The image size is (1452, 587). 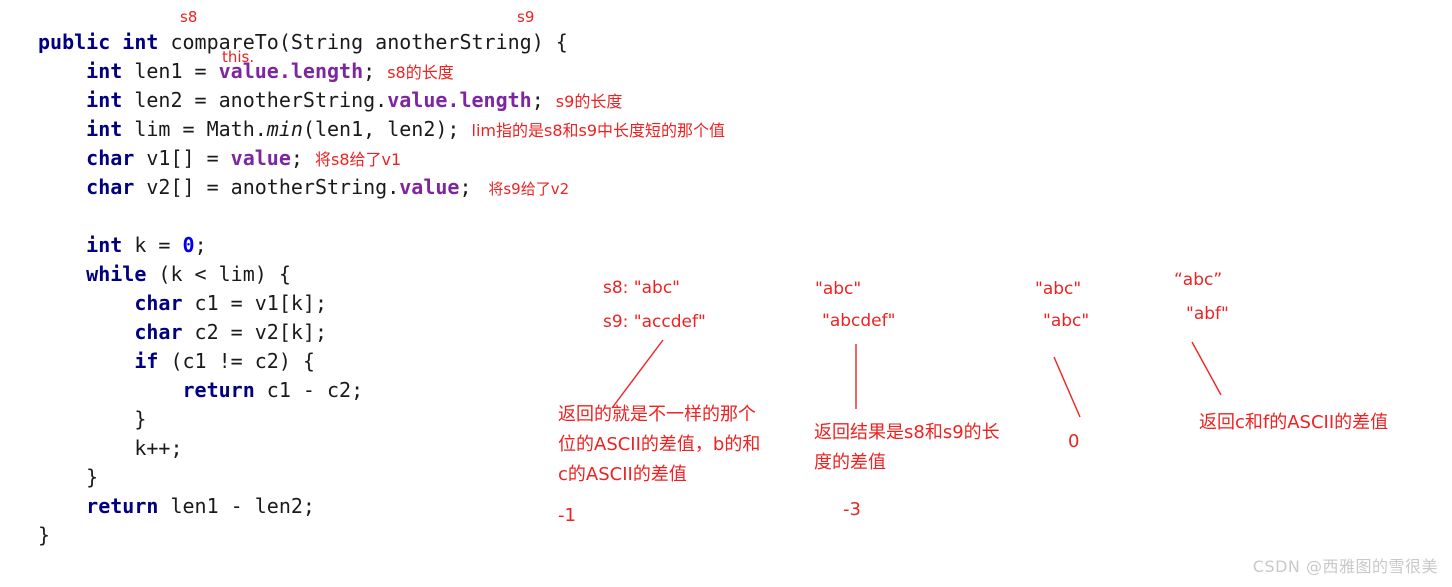 What do you see at coordinates (284, 129) in the screenshot?
I see `code-token: min` at bounding box center [284, 129].